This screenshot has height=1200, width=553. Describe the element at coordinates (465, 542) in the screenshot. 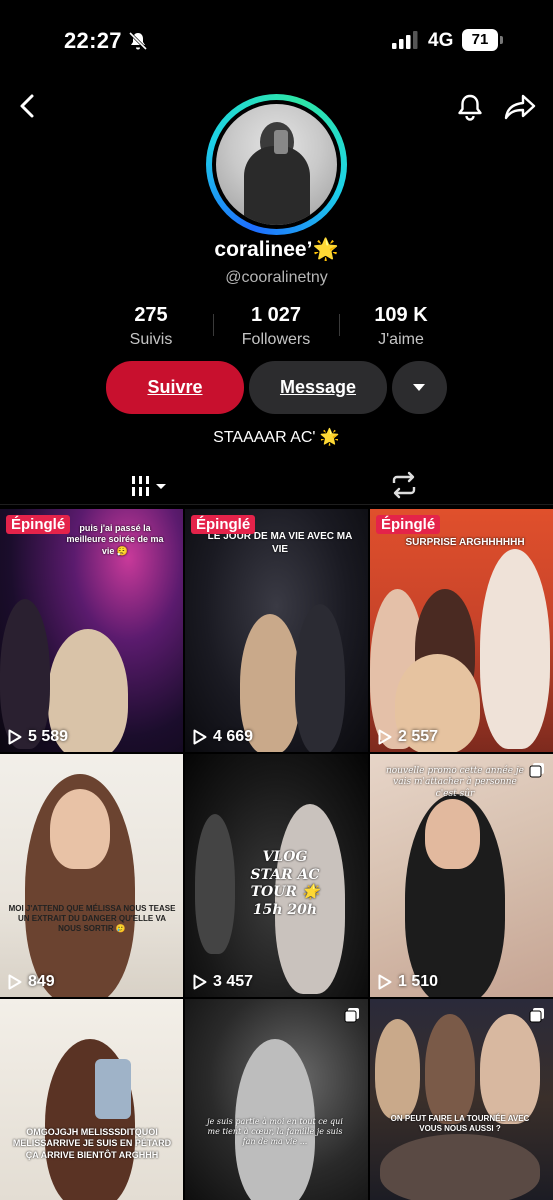

I see `video-caption: SURPRISE ARGHHHHHH` at that location.